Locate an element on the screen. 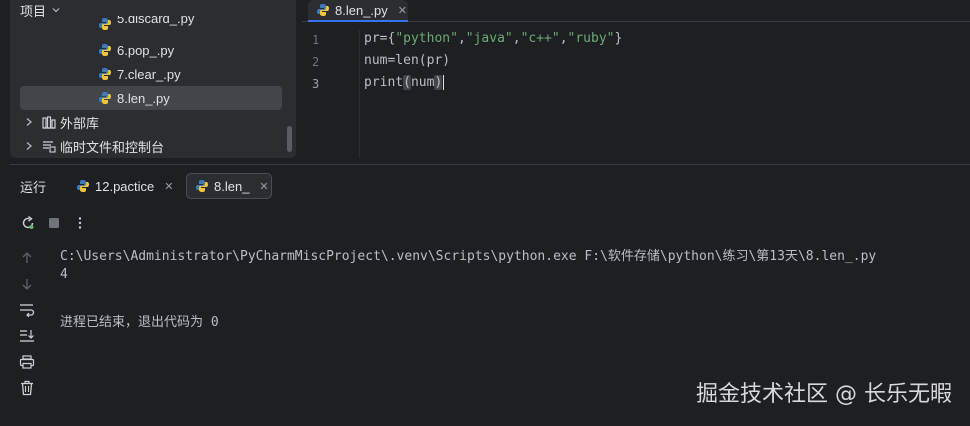  code-token: num=len(pr) is located at coordinates (407, 60).